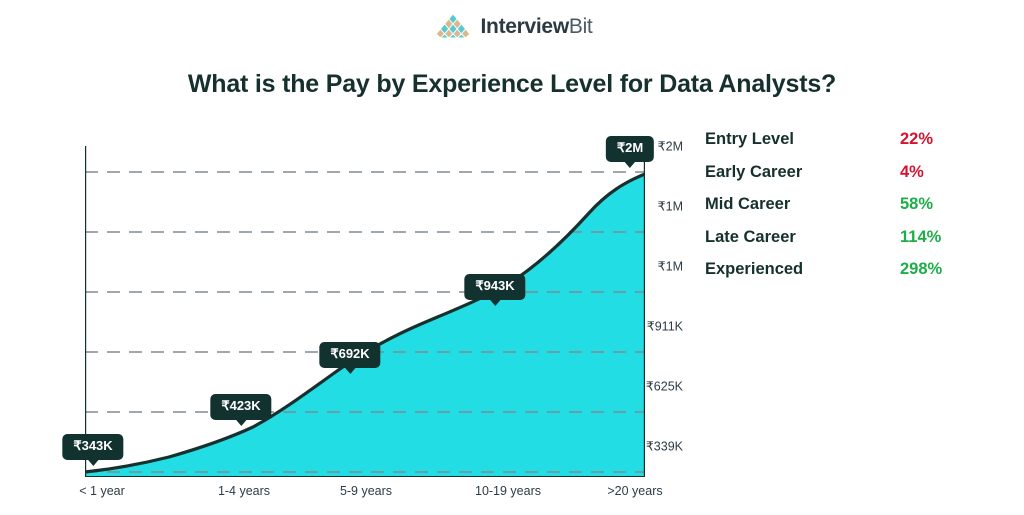  Describe the element at coordinates (754, 171) in the screenshot. I see `legend-label-early-career: Early Career` at that location.